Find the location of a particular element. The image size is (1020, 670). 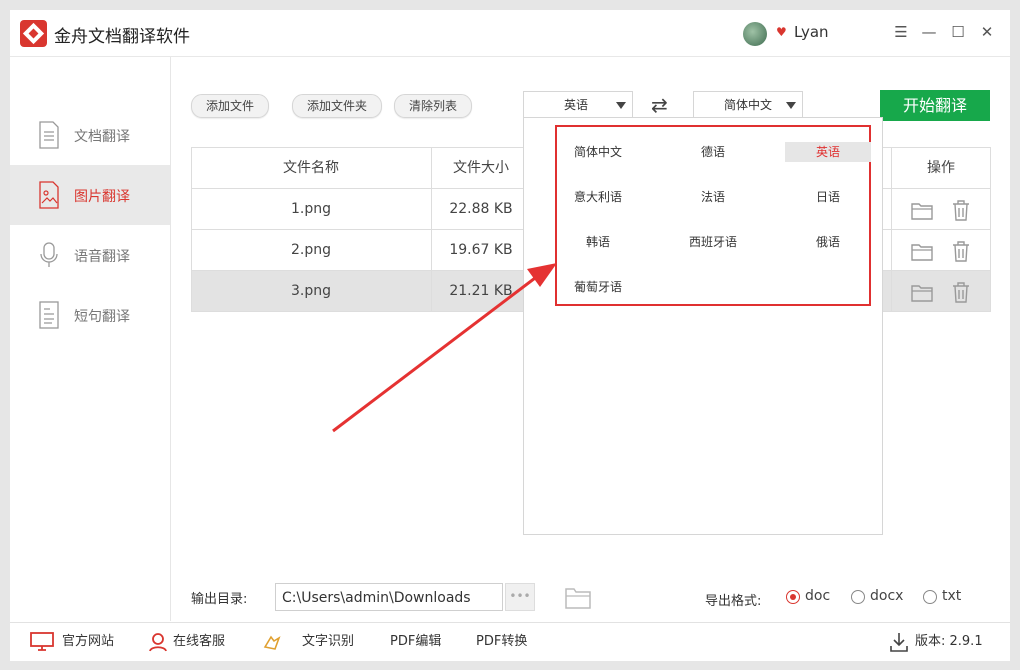

close-button: ✕ is located at coordinates (987, 32).